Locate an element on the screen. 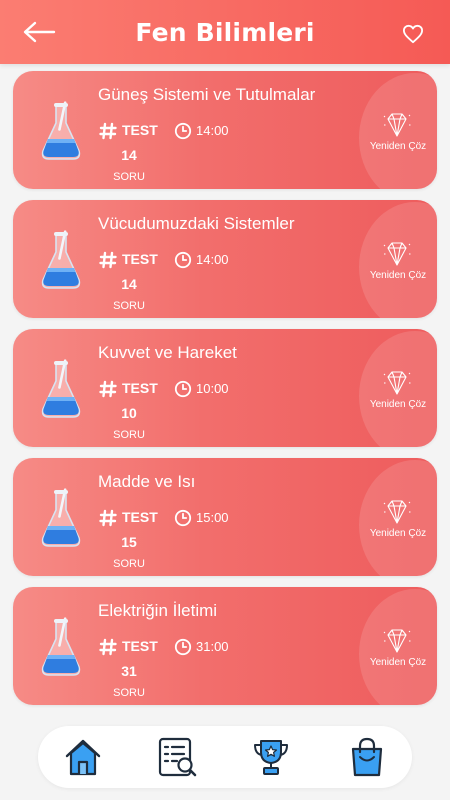 This screenshot has width=450, height=800. home-icon is located at coordinates (83, 757).